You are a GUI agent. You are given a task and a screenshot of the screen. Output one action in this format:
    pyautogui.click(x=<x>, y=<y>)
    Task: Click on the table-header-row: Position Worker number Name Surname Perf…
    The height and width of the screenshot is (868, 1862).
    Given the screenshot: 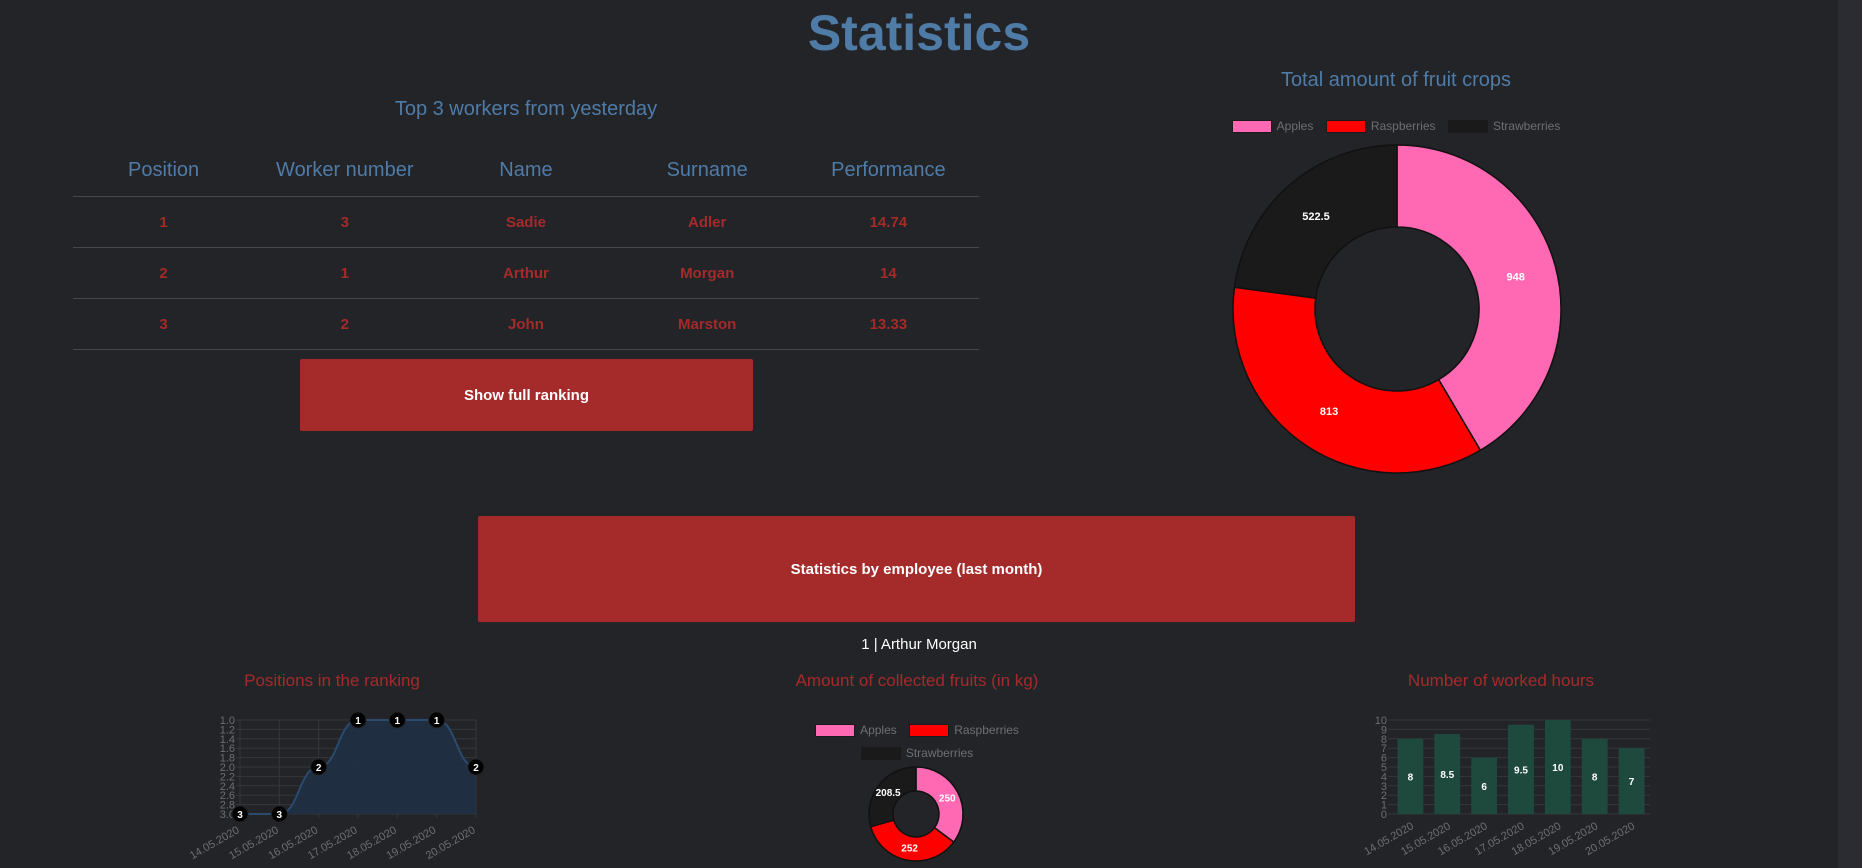 What is the action you would take?
    pyautogui.click(x=526, y=170)
    